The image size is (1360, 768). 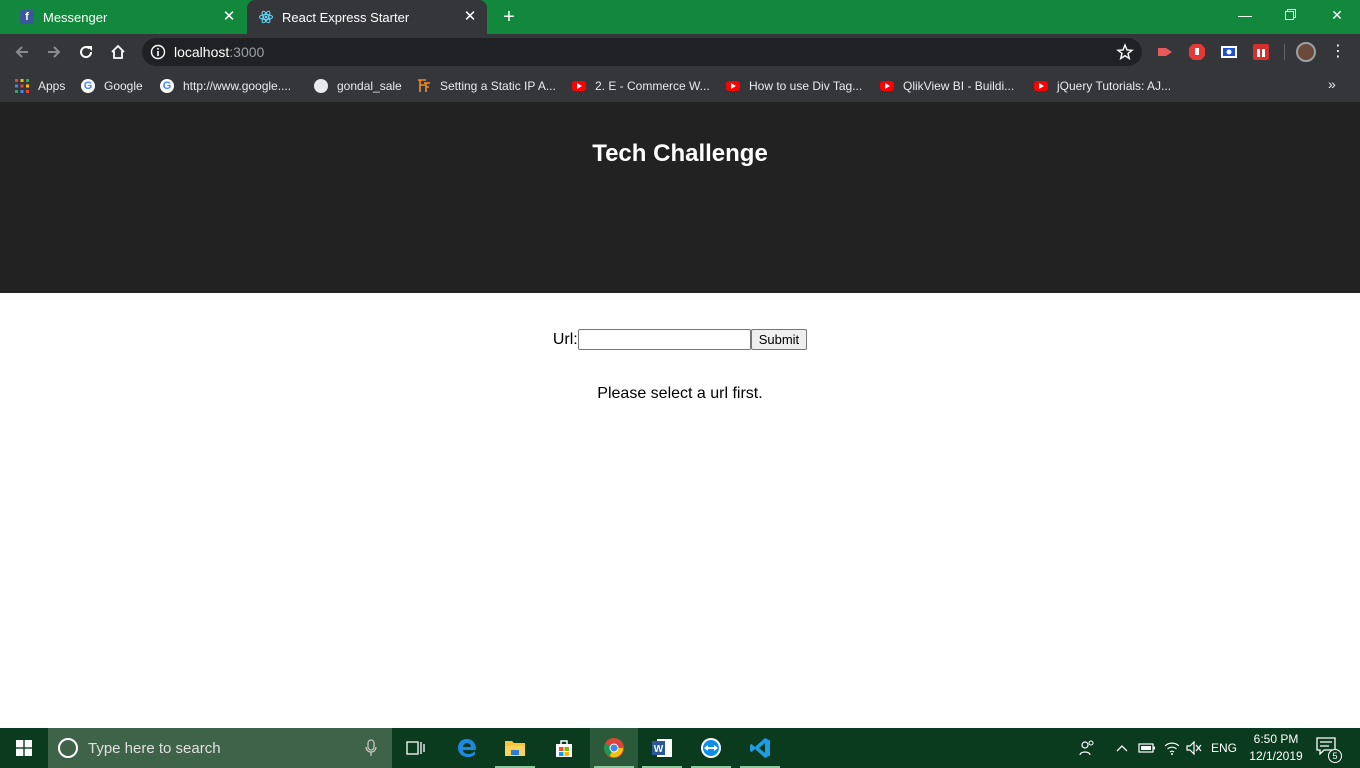 I want to click on tab-react-express-starter: React Express Starter ✕, so click(x=367, y=17).